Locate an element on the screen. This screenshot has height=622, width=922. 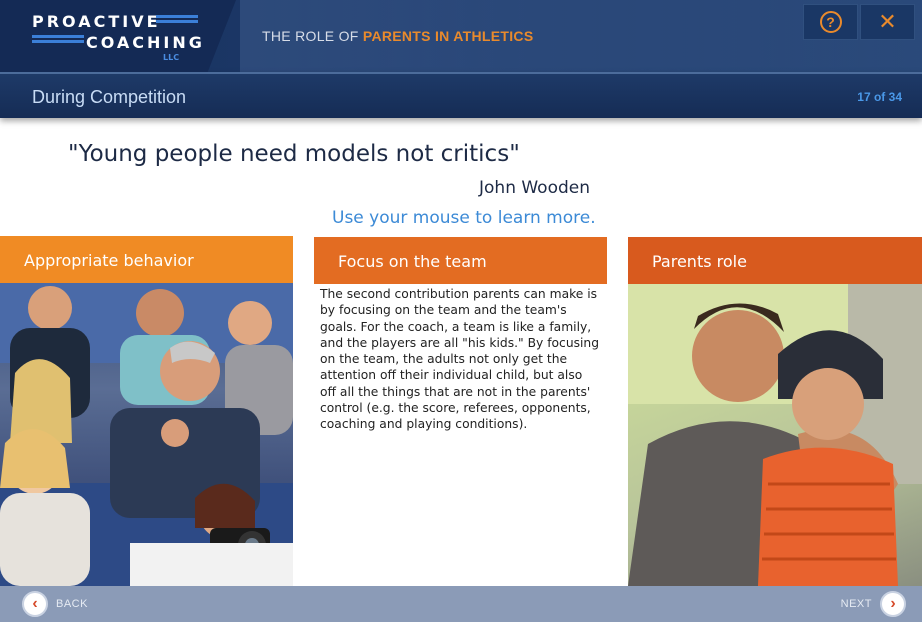
instruction-text: Use your mouse to learn more. is located at coordinates (464, 218).